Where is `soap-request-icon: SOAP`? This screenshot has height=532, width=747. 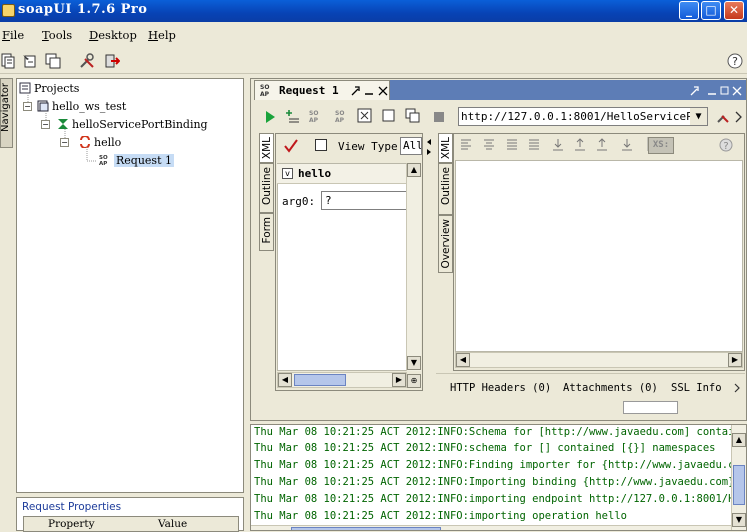
soap-request-icon: SOAP is located at coordinates (265, 90).